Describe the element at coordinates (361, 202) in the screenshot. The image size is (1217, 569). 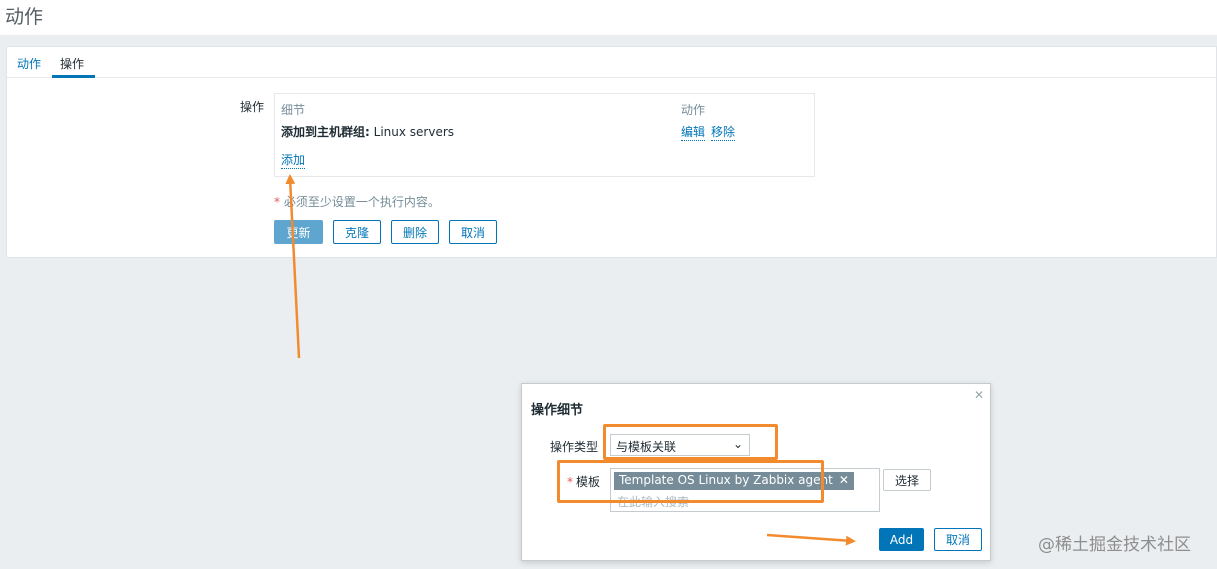
I see `required-note-text: 必须至少设置一个执行内容。` at that location.